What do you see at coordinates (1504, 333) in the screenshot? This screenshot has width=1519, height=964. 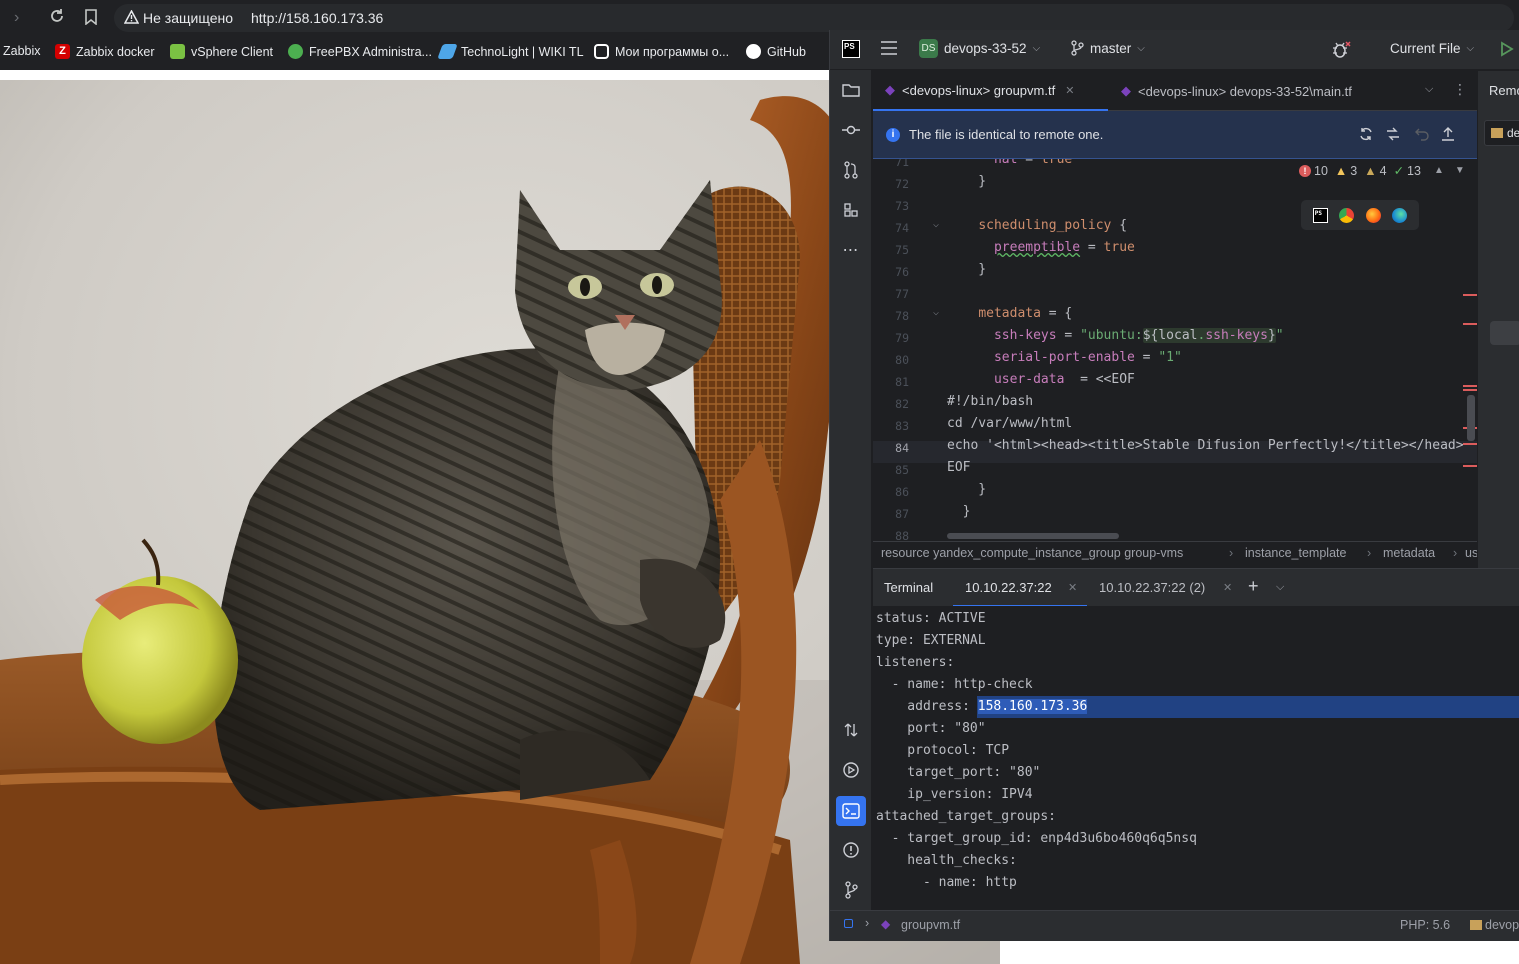 I see `scroll-thumb` at bounding box center [1504, 333].